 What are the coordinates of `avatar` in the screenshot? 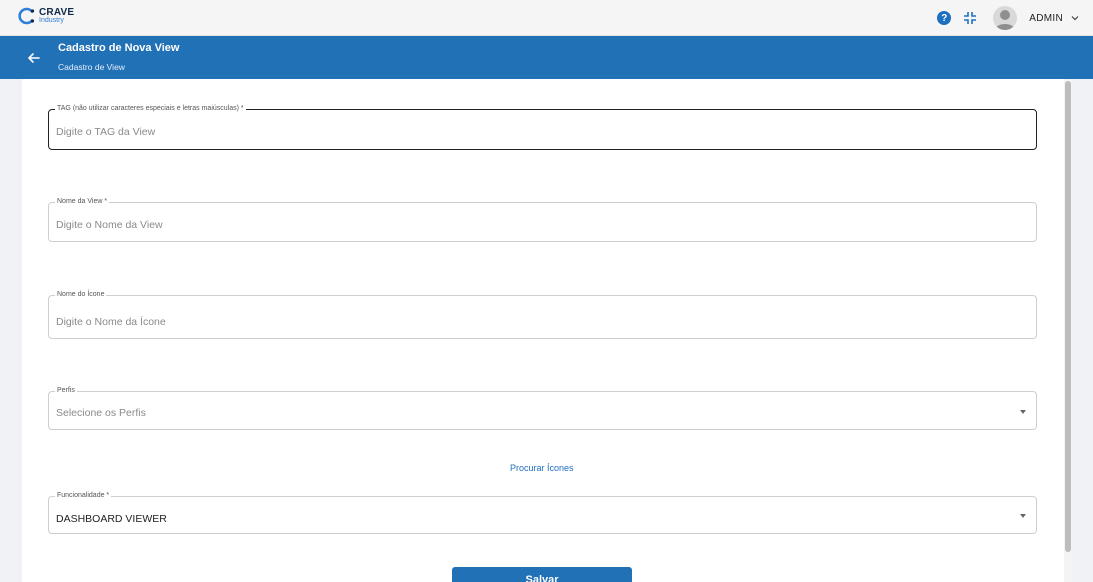 It's located at (1005, 18).